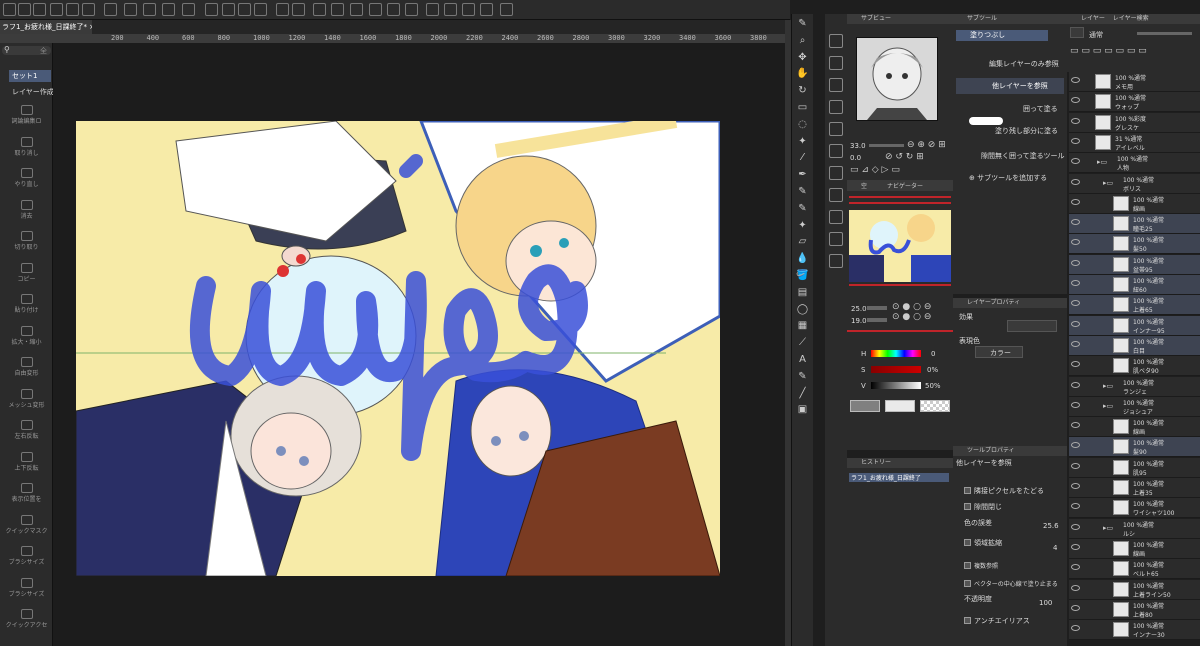 This screenshot has width=1200, height=646. Describe the element at coordinates (802, 74) in the screenshot. I see `hand-icon: ✋` at that location.